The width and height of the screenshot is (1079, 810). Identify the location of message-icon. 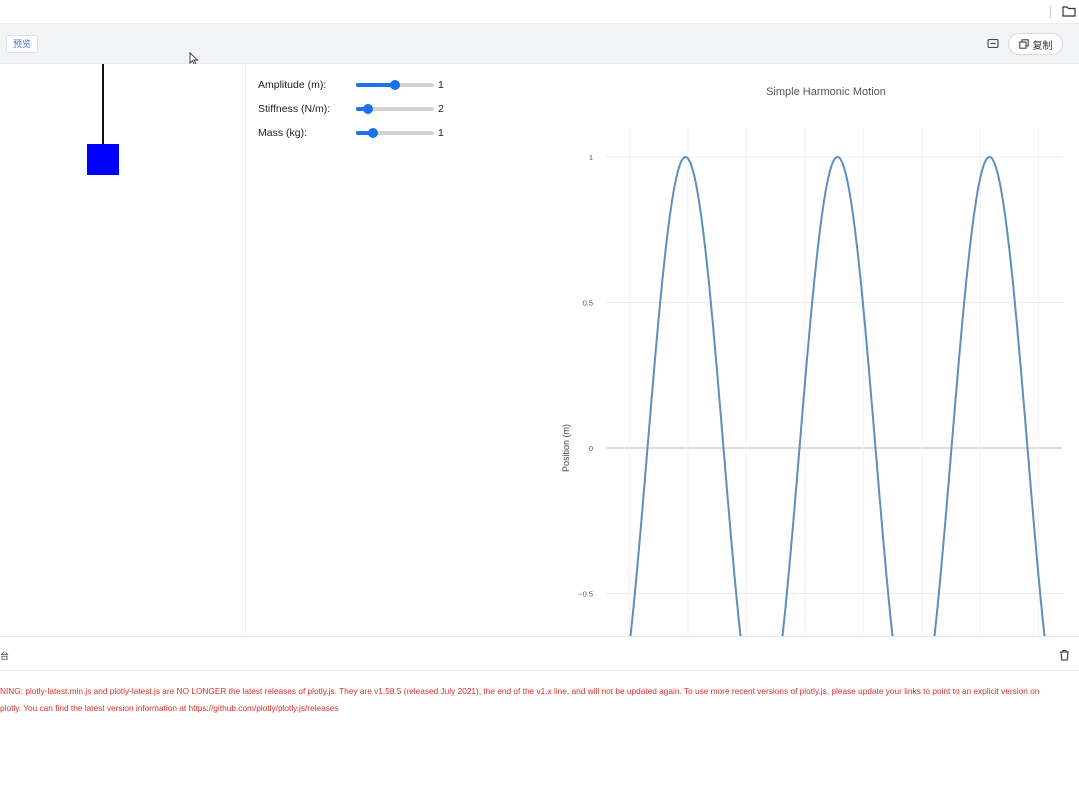
(993, 44).